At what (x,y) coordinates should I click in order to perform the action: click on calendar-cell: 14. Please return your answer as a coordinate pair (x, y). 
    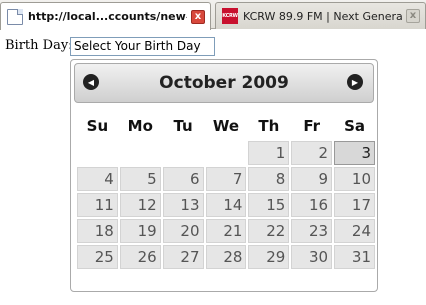
    Looking at the image, I should click on (226, 205).